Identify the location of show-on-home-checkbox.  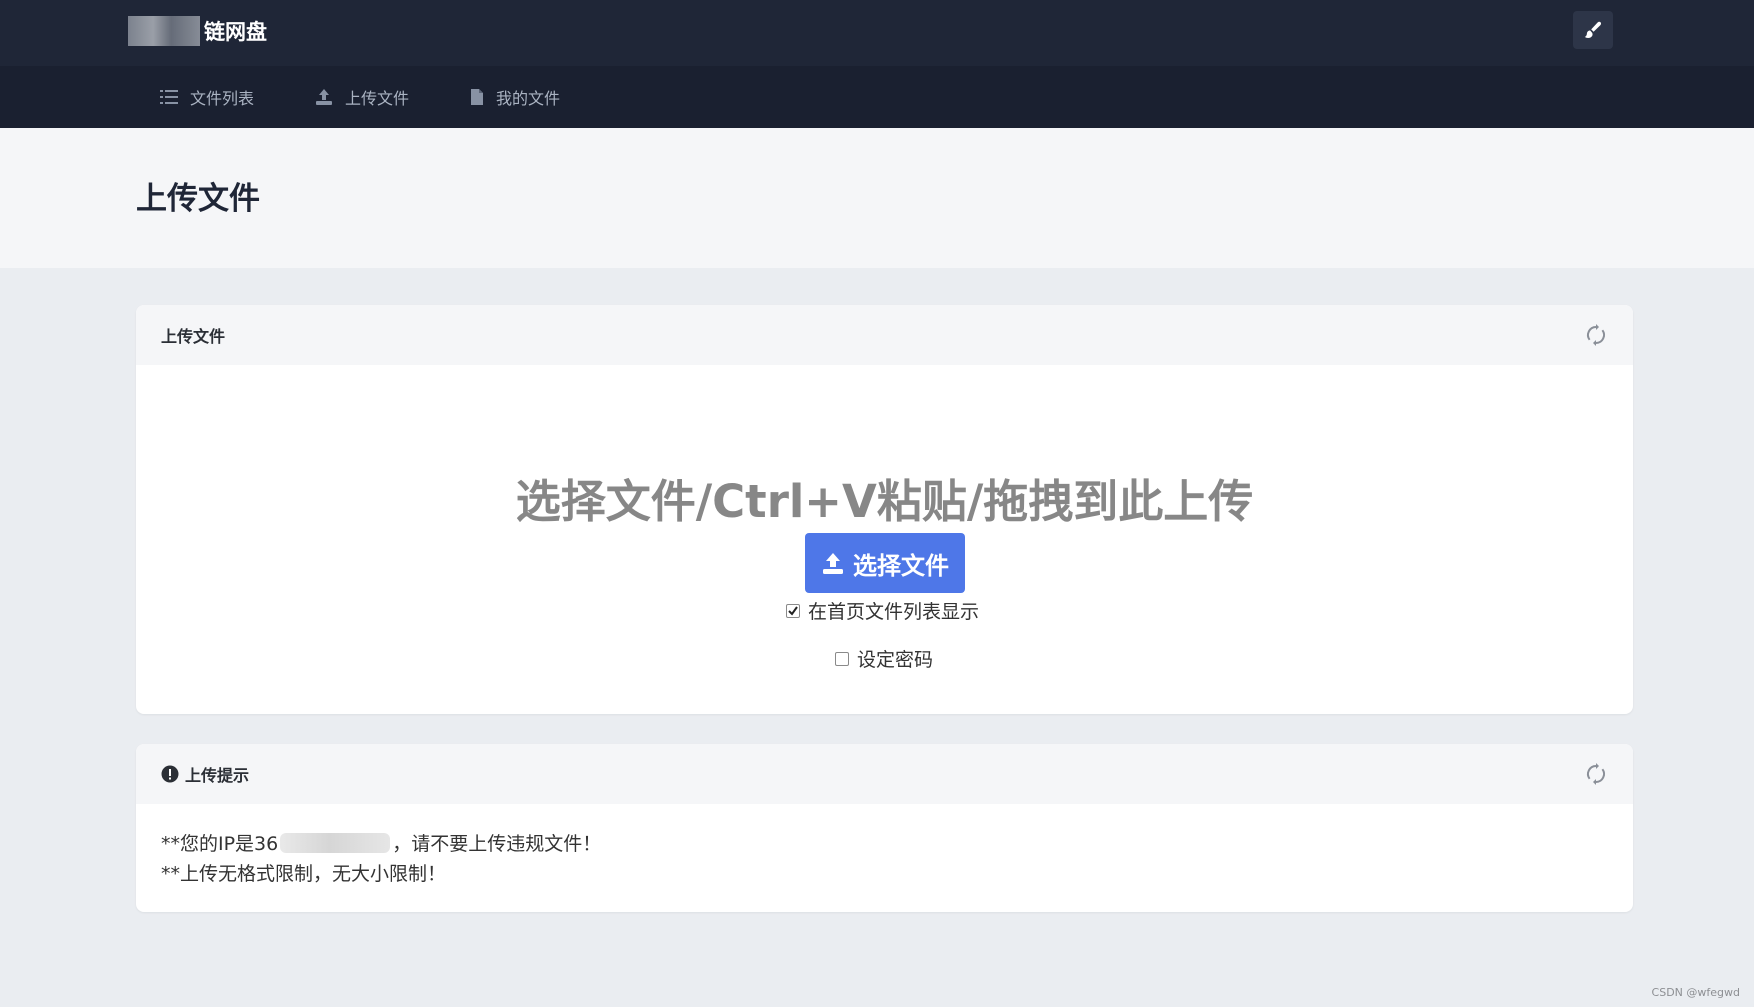
(793, 610).